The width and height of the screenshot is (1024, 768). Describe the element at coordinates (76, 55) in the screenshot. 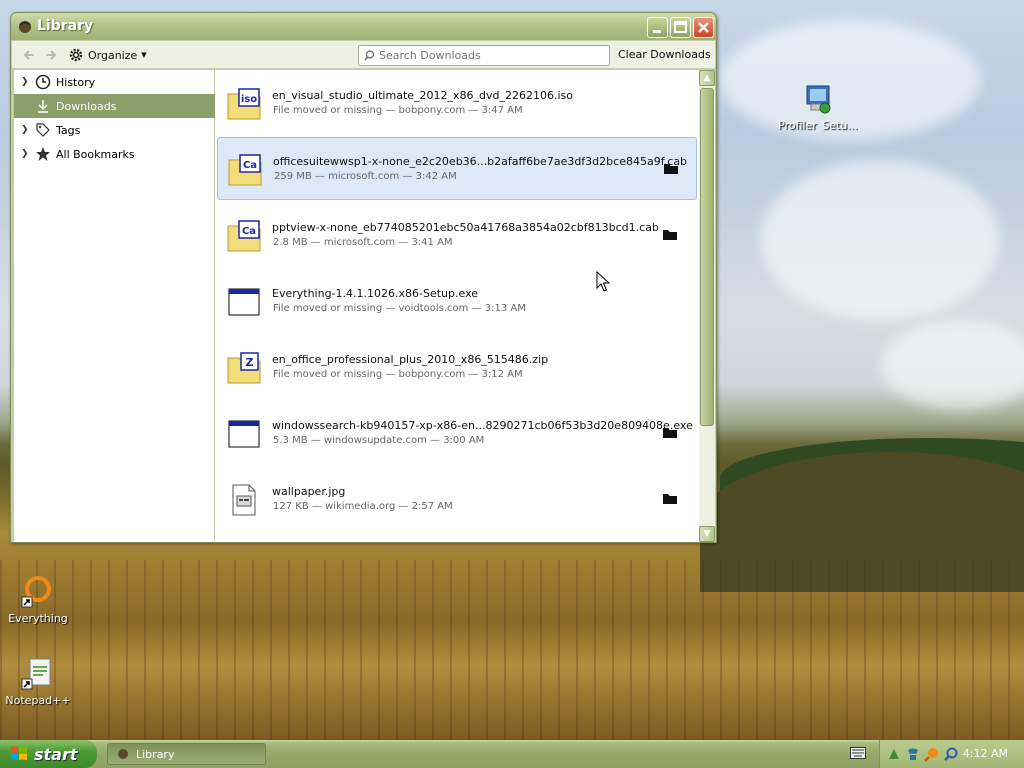

I see `gear-icon` at that location.